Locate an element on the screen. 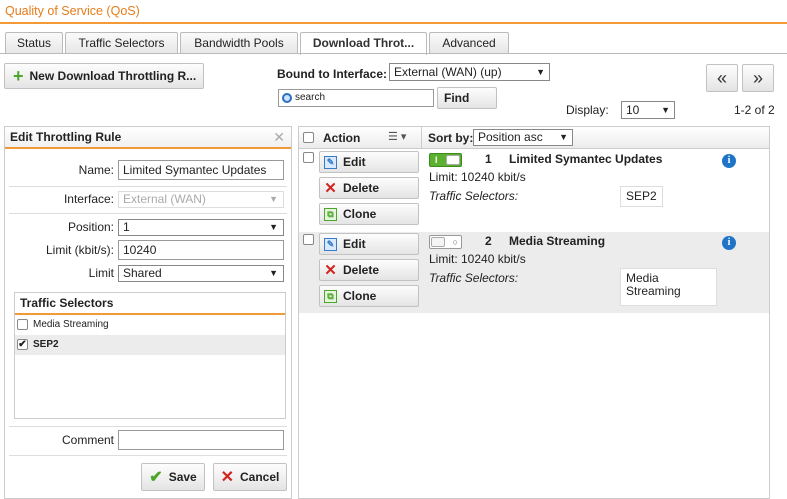 The height and width of the screenshot is (499, 787). edit-label: Edit is located at coordinates (354, 162).